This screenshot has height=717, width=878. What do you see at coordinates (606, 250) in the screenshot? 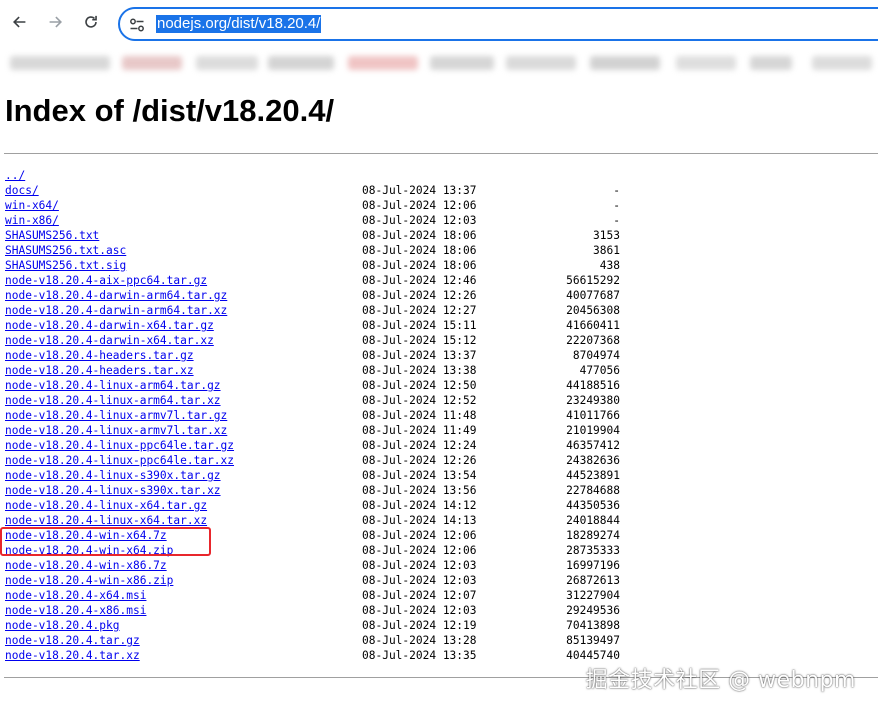
I see `file-size: 3861` at bounding box center [606, 250].